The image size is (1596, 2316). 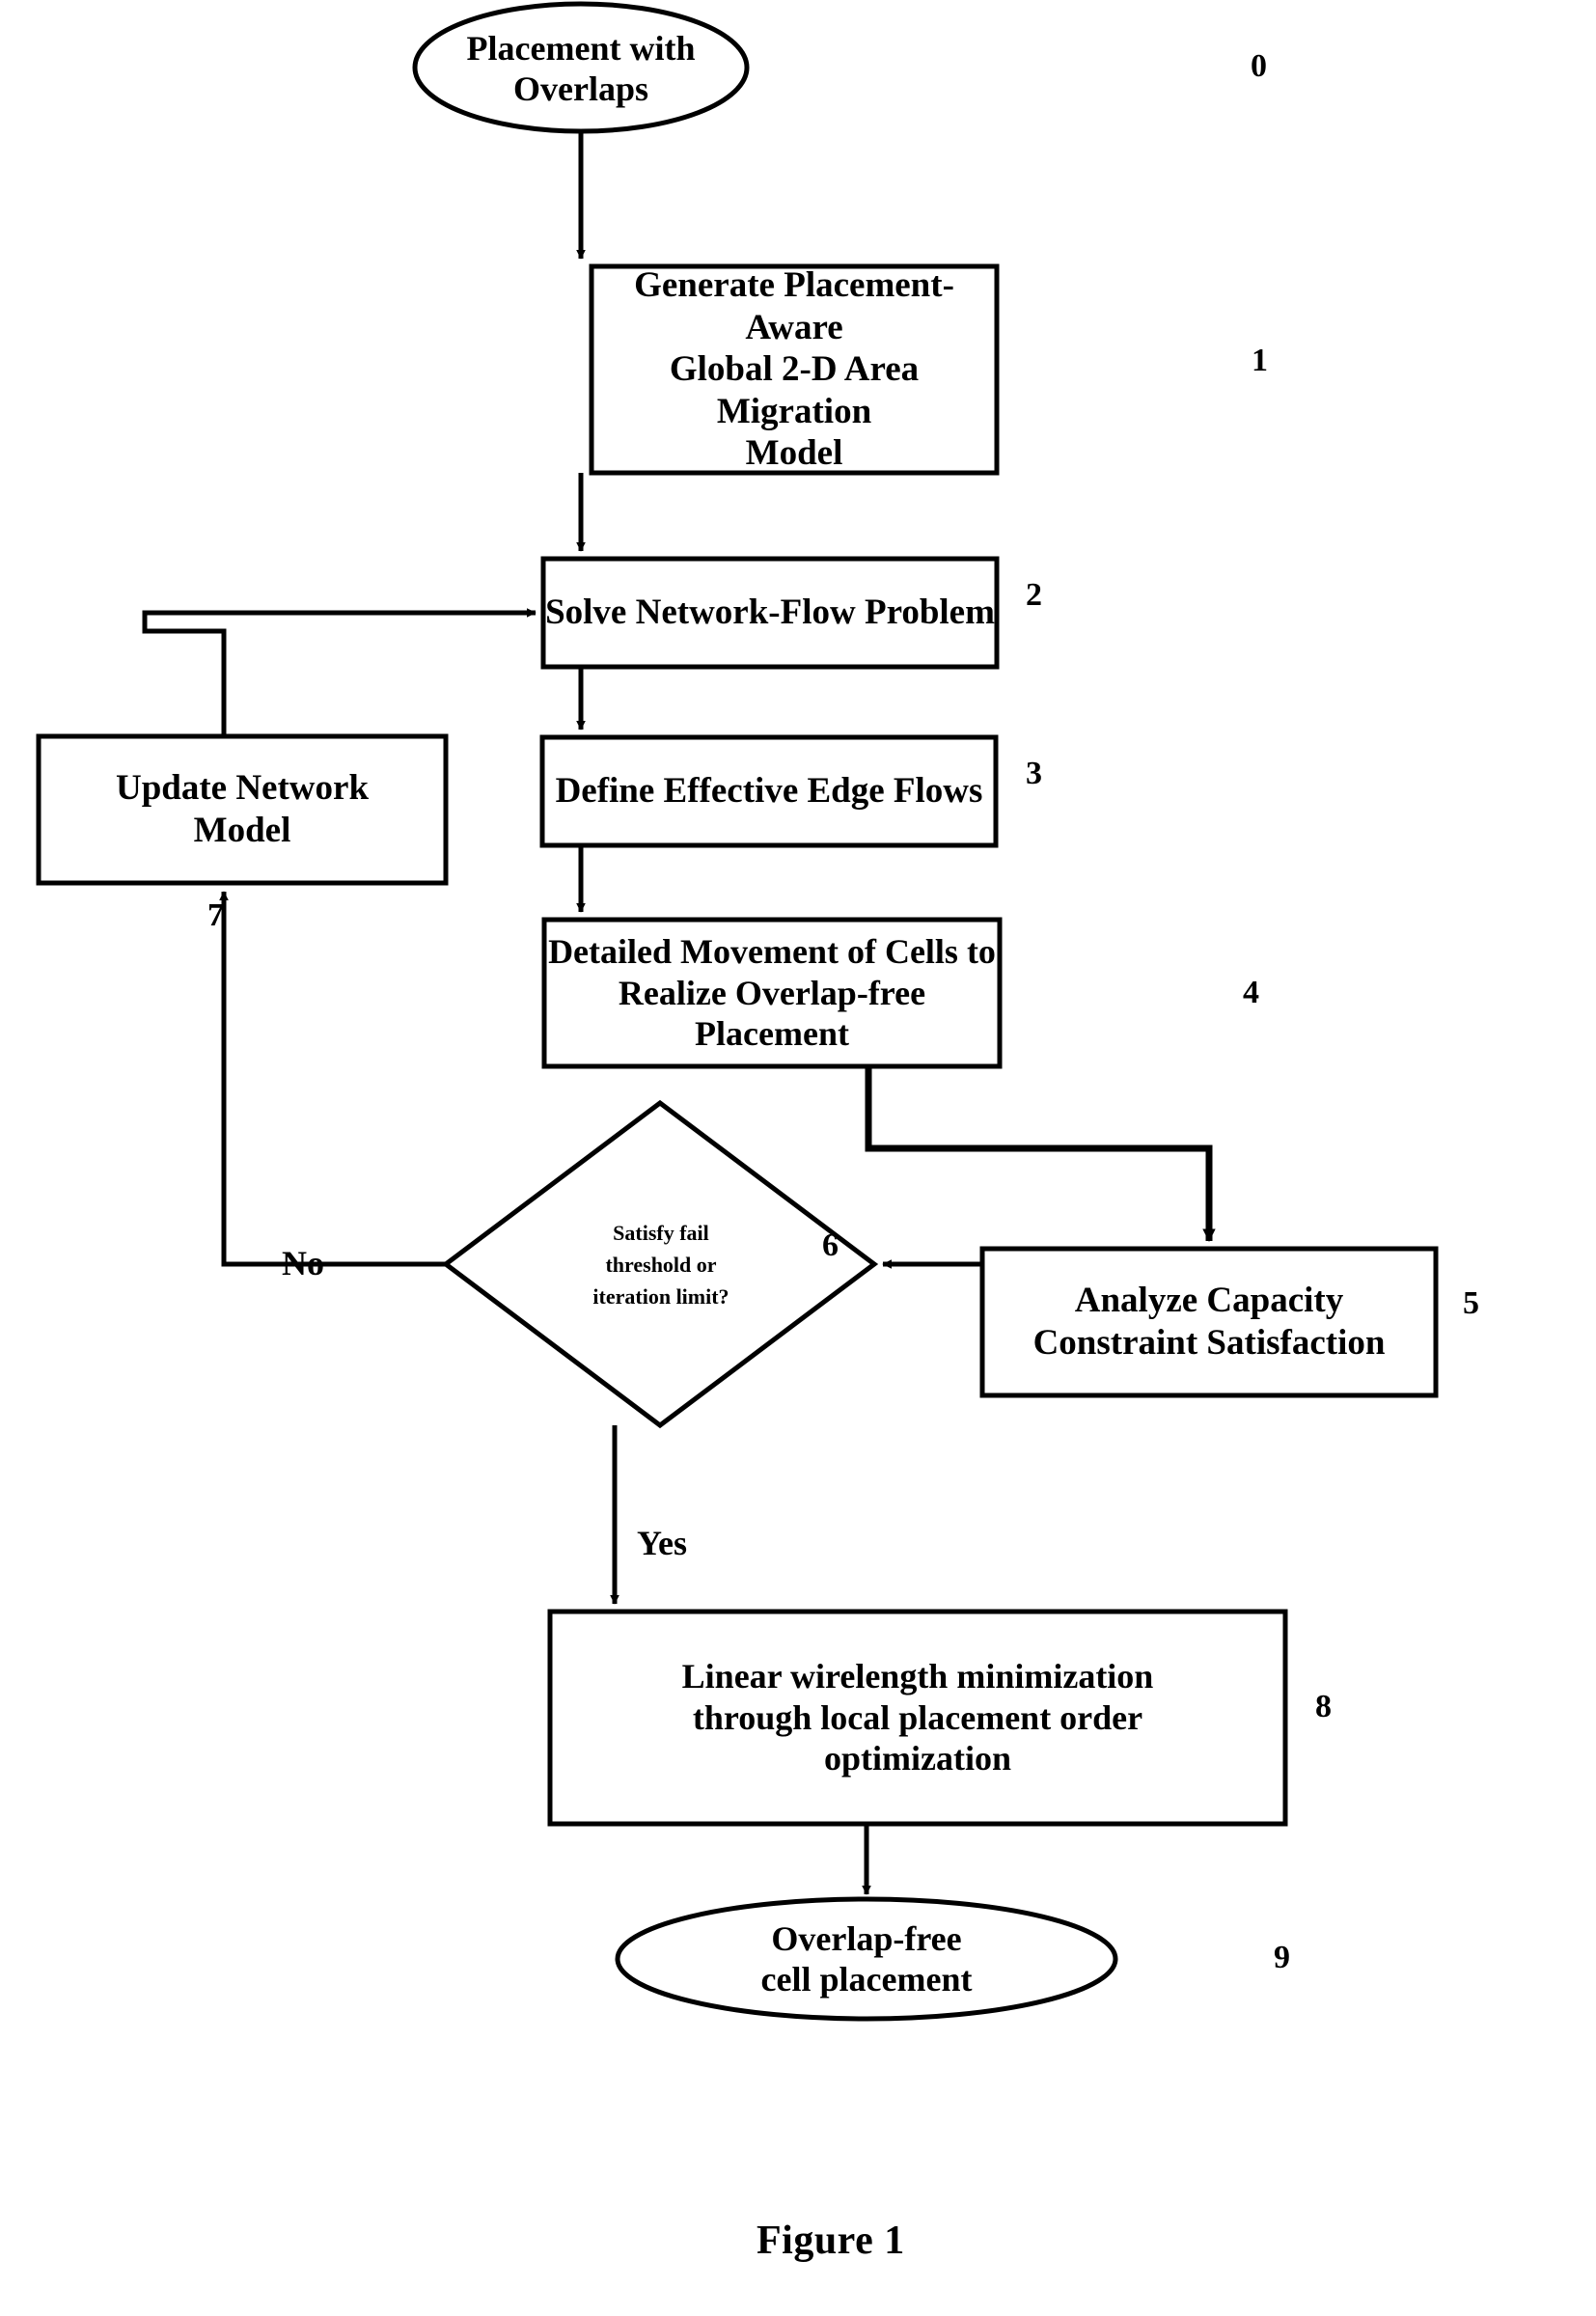 What do you see at coordinates (831, 2241) in the screenshot?
I see `figure-caption: Figure 1` at bounding box center [831, 2241].